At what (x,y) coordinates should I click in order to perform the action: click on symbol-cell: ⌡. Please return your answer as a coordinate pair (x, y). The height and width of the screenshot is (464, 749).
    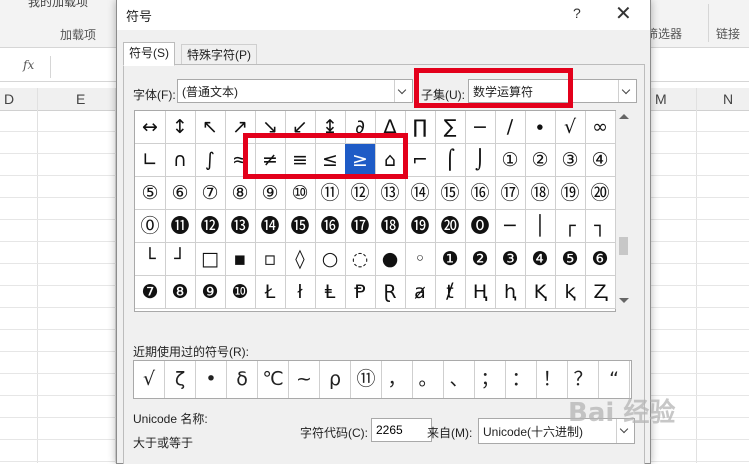
    Looking at the image, I should click on (480, 160).